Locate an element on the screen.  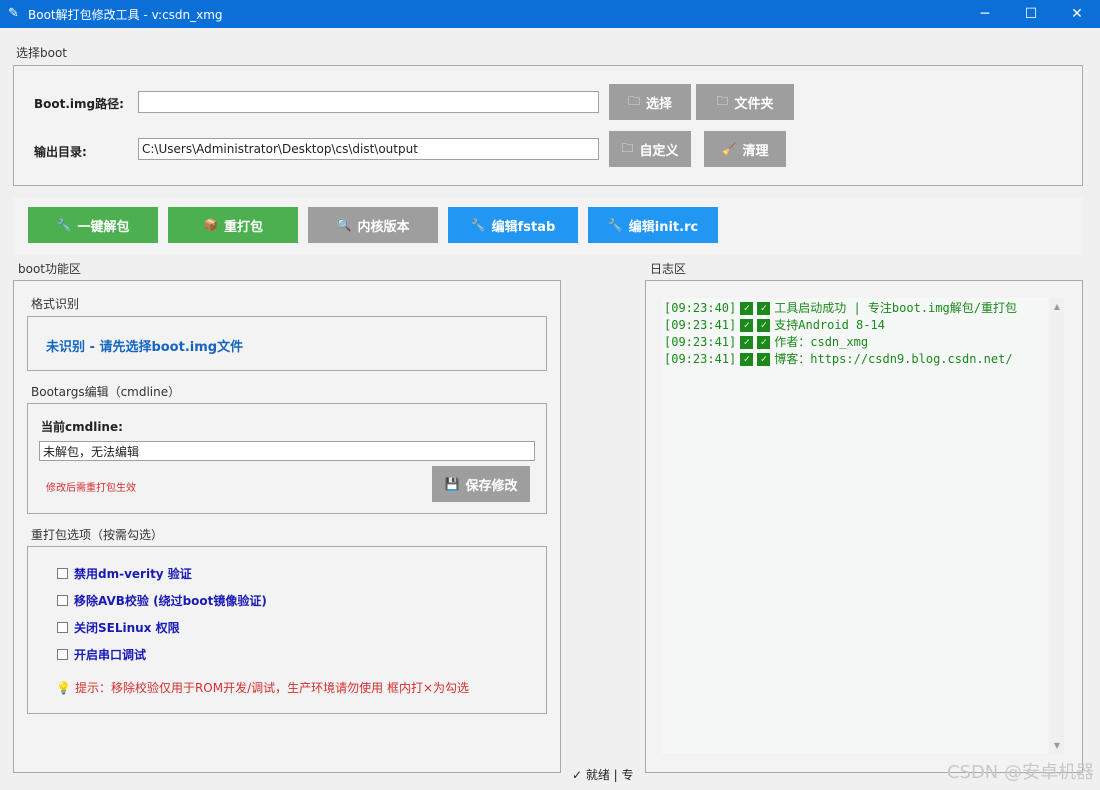
option-remove-avb: 移除AVB校验 (绕过boot镜像验证) is located at coordinates (162, 600).